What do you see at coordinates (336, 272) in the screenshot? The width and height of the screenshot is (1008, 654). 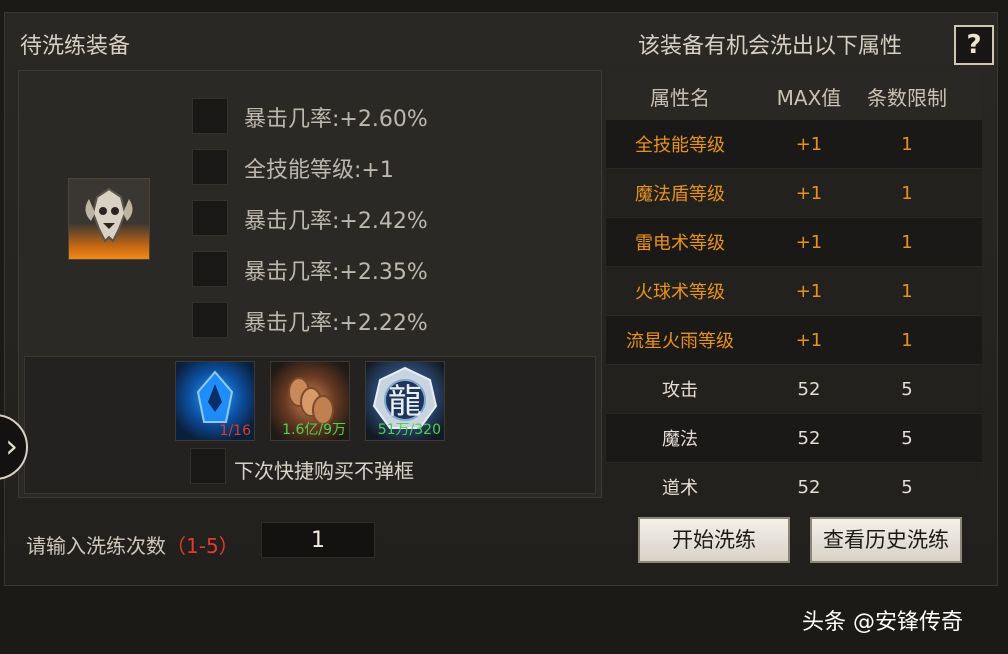 I see `attribute-text: 暴击几率:+2.35%` at bounding box center [336, 272].